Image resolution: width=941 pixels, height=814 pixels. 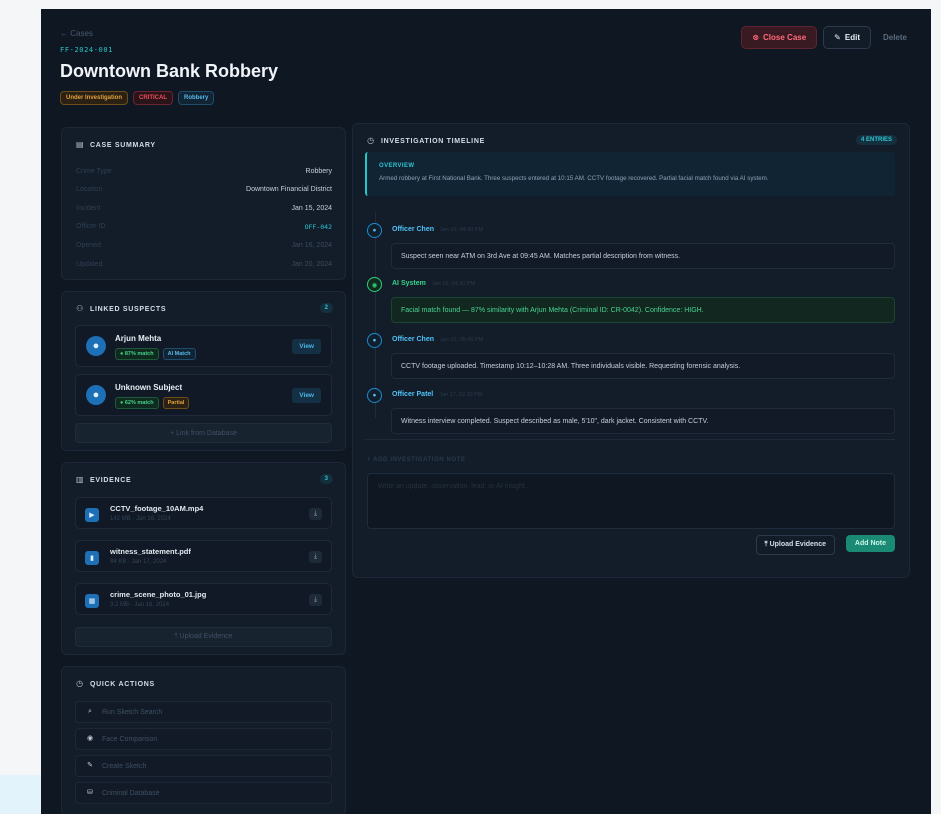 What do you see at coordinates (204, 171) in the screenshot?
I see `summary-row: Crime Type Robbery` at bounding box center [204, 171].